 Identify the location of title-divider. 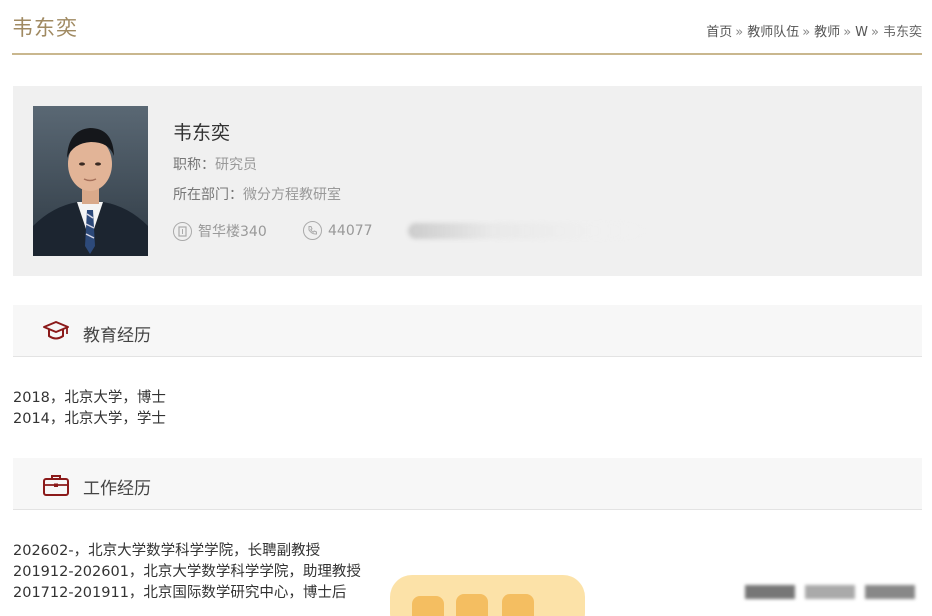
(467, 54).